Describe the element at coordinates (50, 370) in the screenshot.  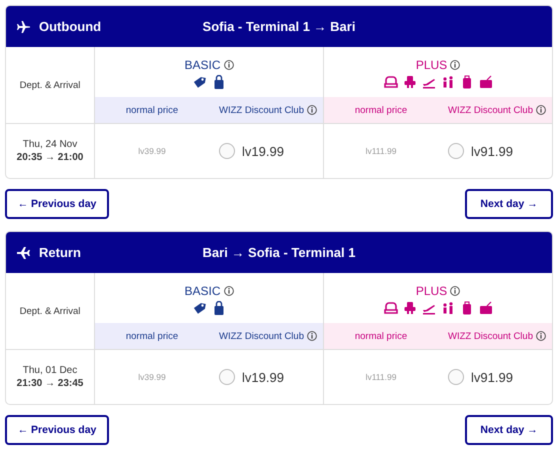
I see `flight-date: Thu, 01 Dec` at that location.